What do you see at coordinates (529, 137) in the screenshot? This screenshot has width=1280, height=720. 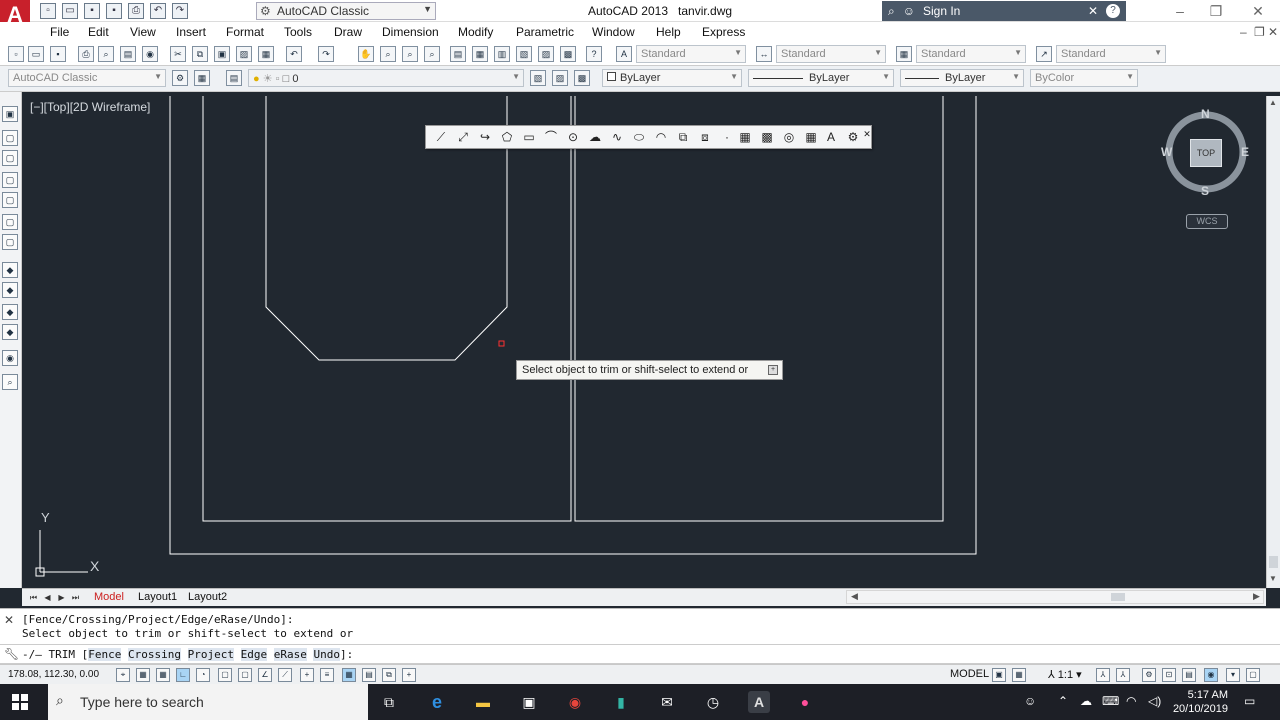 I see `rectangle-icon: ▭` at bounding box center [529, 137].